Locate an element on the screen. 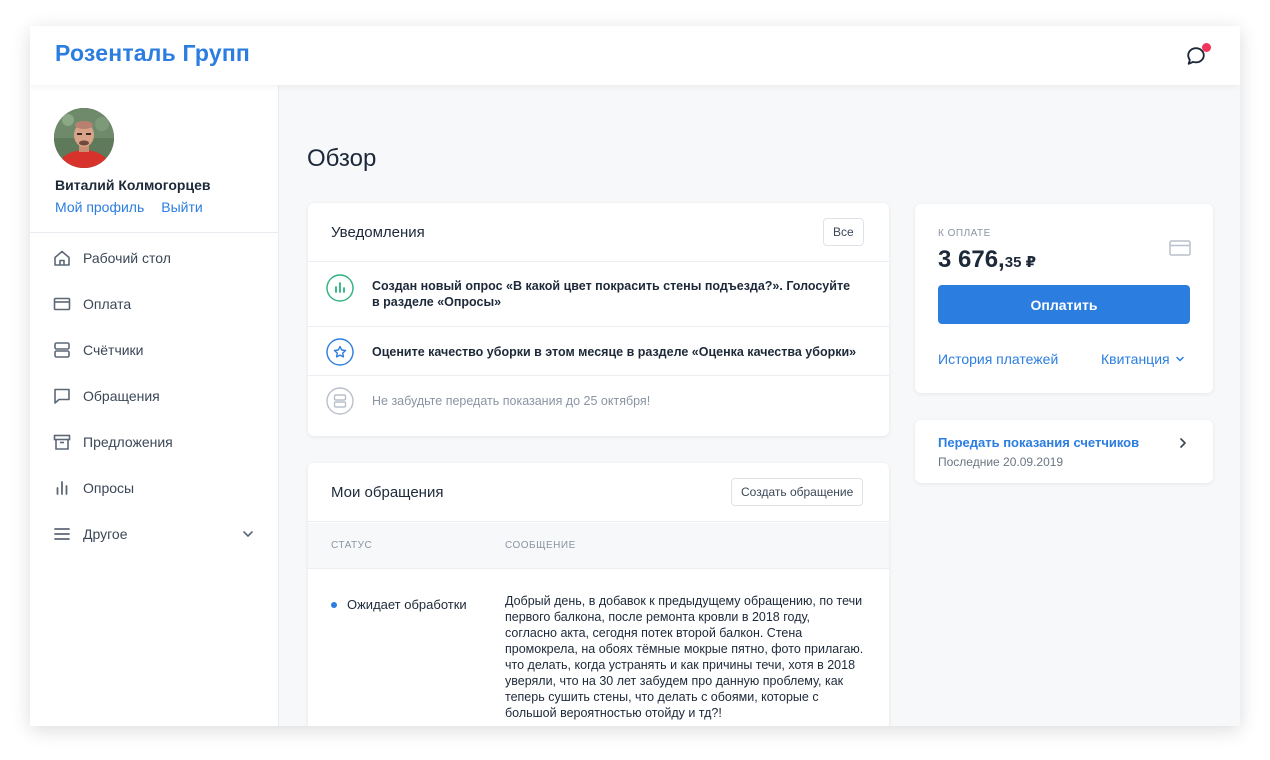 Image resolution: width=1270 pixels, height=760 pixels. top-bar: Розенталь Групп is located at coordinates (635, 55).